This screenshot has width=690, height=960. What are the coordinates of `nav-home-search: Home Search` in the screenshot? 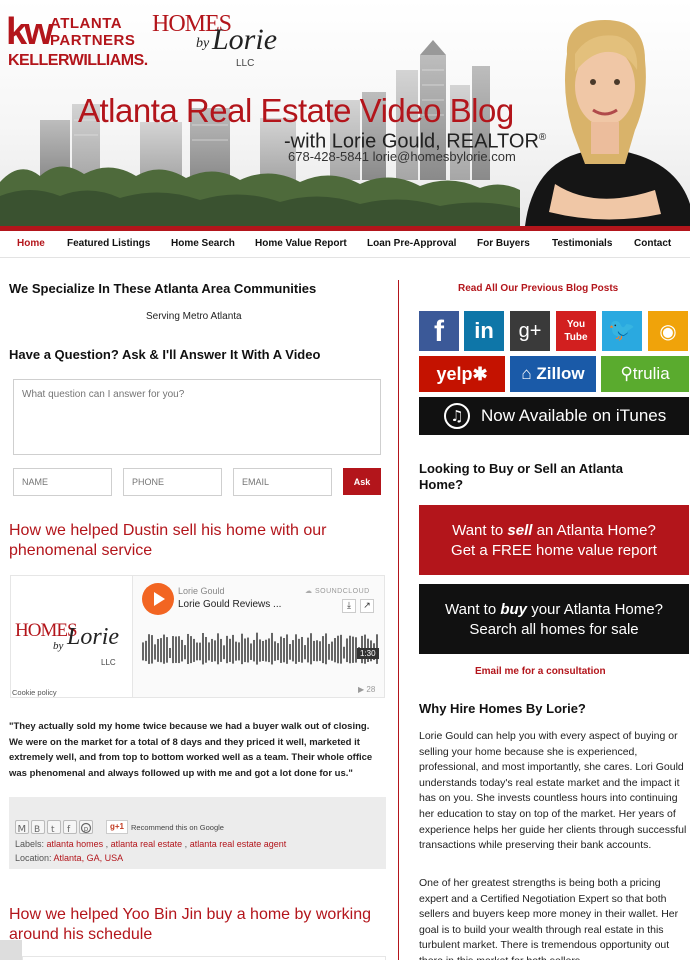 It's located at (203, 243).